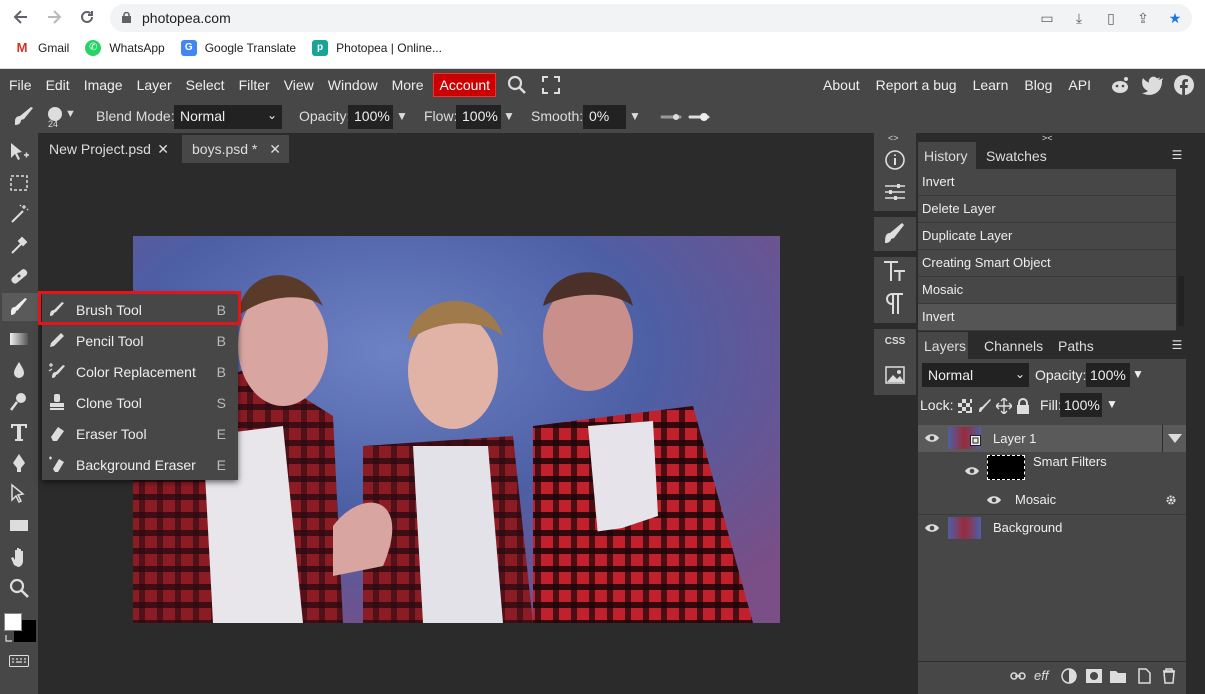  I want to click on image-icon, so click(895, 376).